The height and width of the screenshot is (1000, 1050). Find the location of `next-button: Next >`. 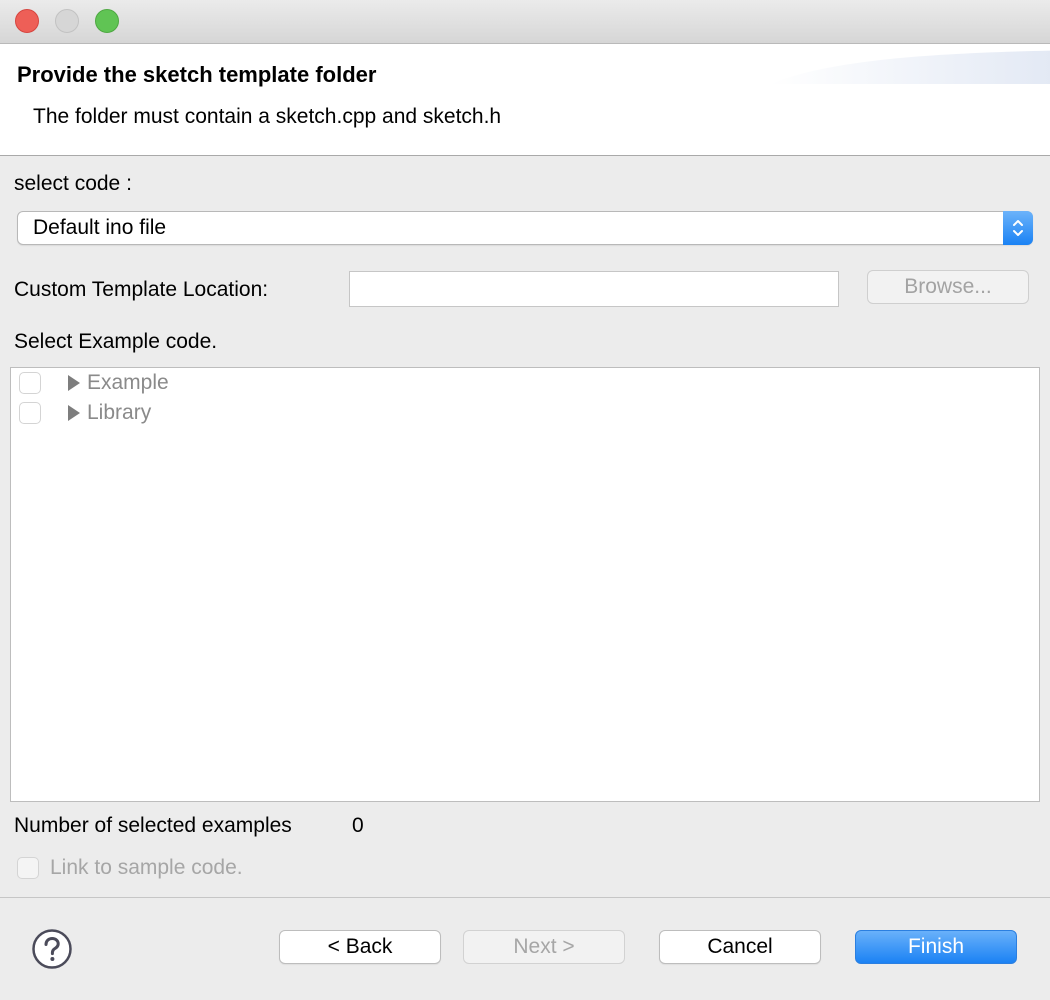

next-button: Next > is located at coordinates (544, 947).